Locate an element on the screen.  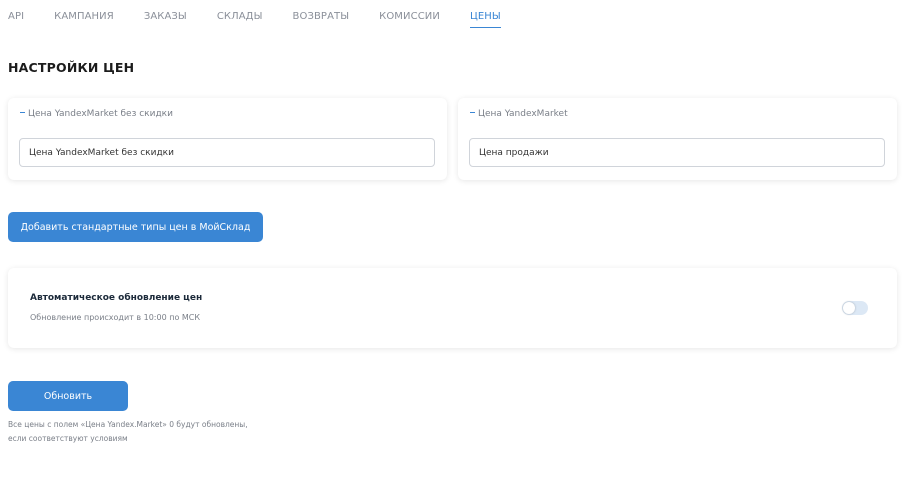
tab-commissions: КОМИССИИ is located at coordinates (409, 19).